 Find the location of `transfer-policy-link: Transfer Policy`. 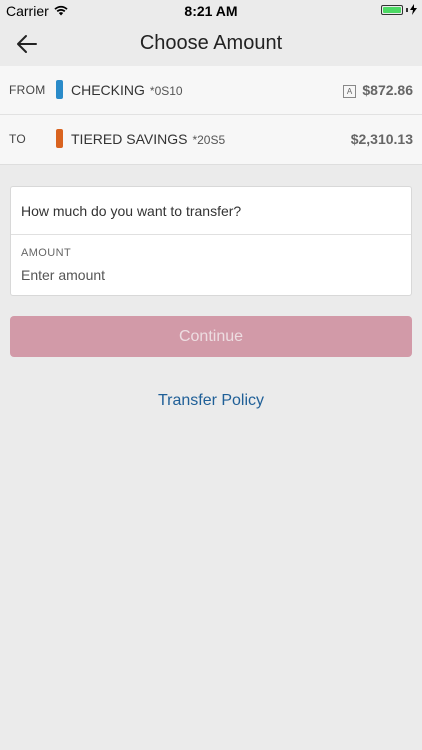

transfer-policy-link: Transfer Policy is located at coordinates (211, 401).